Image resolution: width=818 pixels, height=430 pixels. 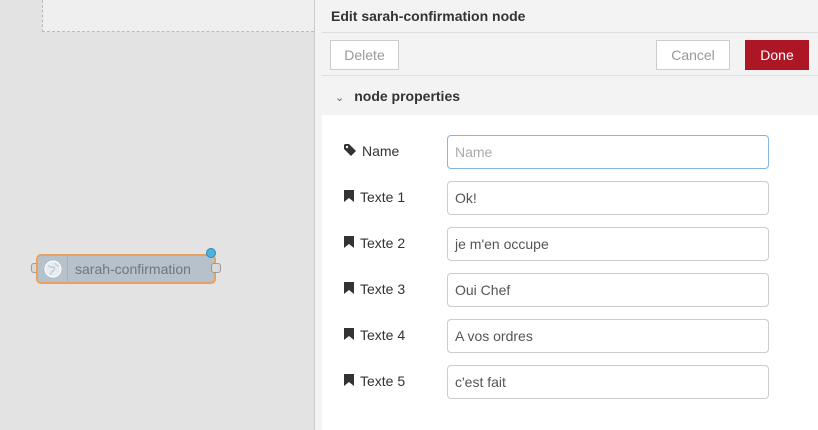 What do you see at coordinates (608, 152) in the screenshot?
I see `name-input` at bounding box center [608, 152].